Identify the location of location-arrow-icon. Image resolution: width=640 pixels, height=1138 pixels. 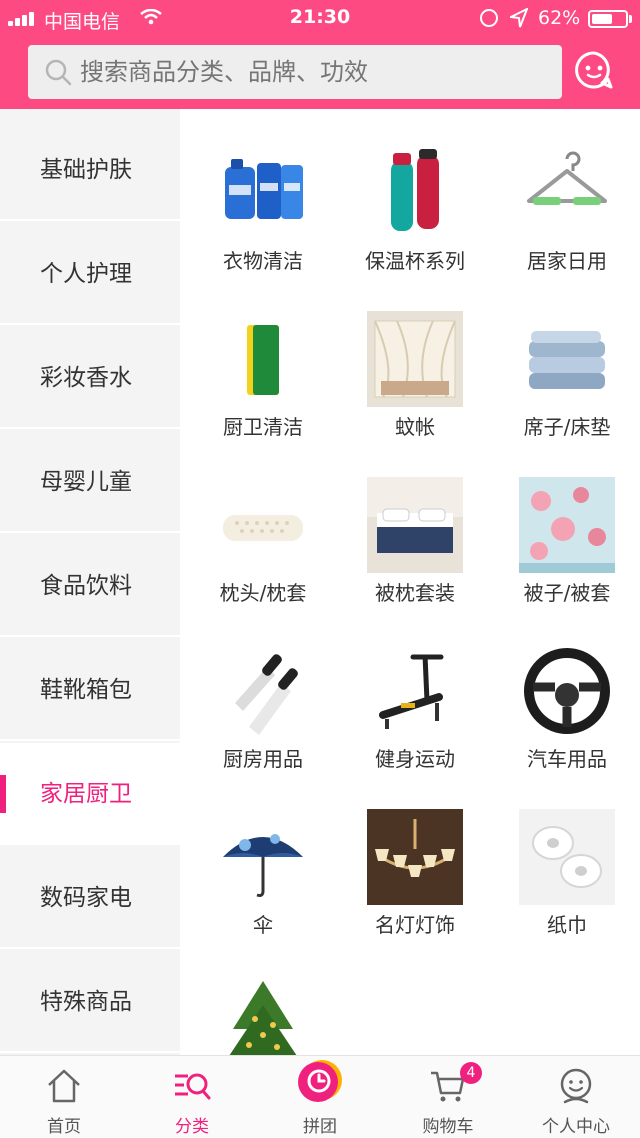
(519, 18).